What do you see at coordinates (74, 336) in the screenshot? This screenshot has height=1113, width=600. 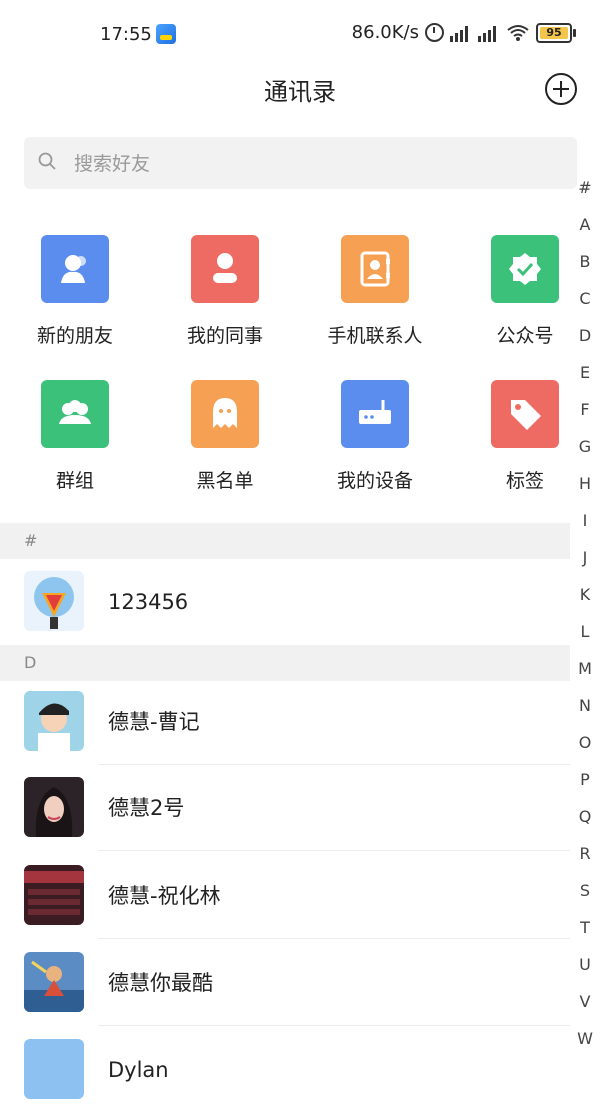 I see `function-label: 新的朋友` at bounding box center [74, 336].